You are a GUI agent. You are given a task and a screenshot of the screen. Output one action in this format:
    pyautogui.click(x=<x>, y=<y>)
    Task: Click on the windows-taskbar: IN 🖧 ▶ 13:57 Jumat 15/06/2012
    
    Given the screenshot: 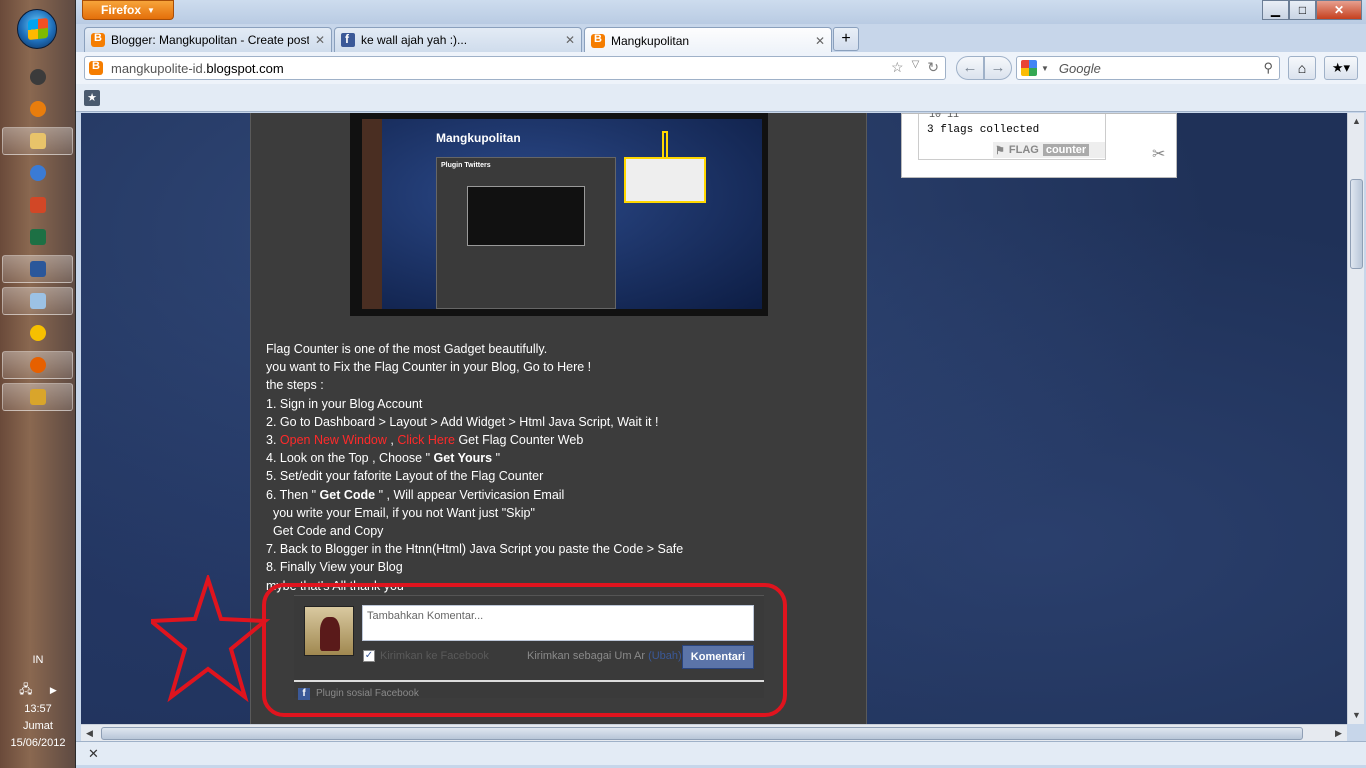 What is the action you would take?
    pyautogui.click(x=38, y=384)
    